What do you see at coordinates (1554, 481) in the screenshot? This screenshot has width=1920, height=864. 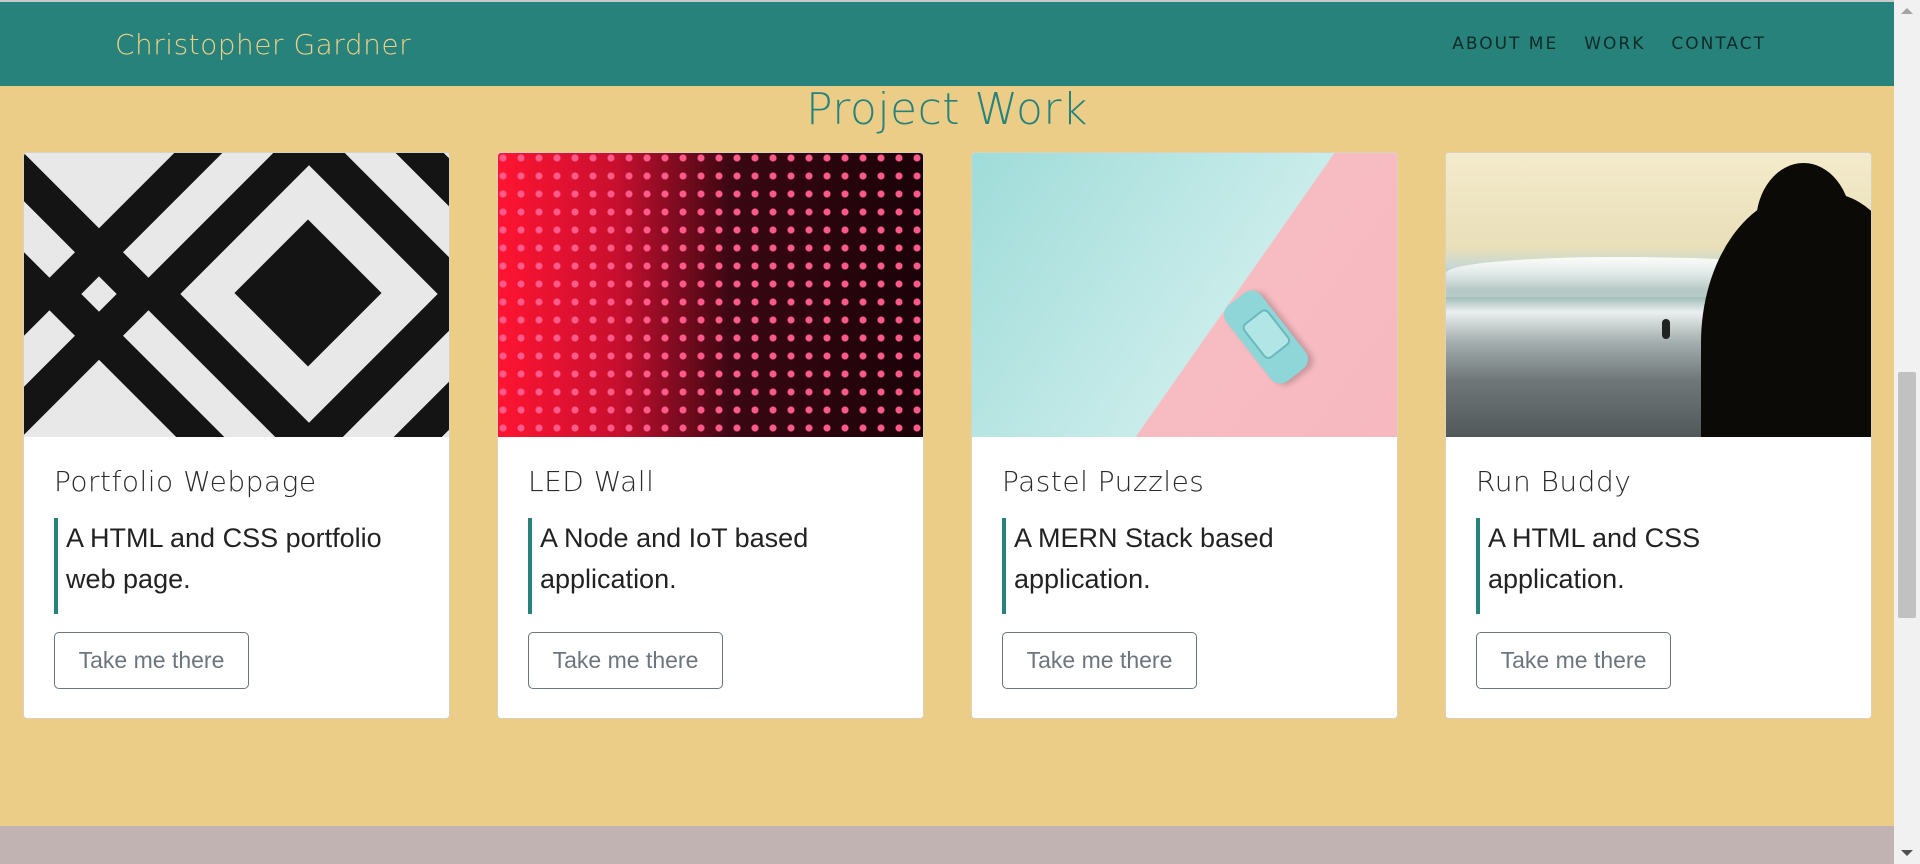 I see `card-title: Run Buddy` at bounding box center [1554, 481].